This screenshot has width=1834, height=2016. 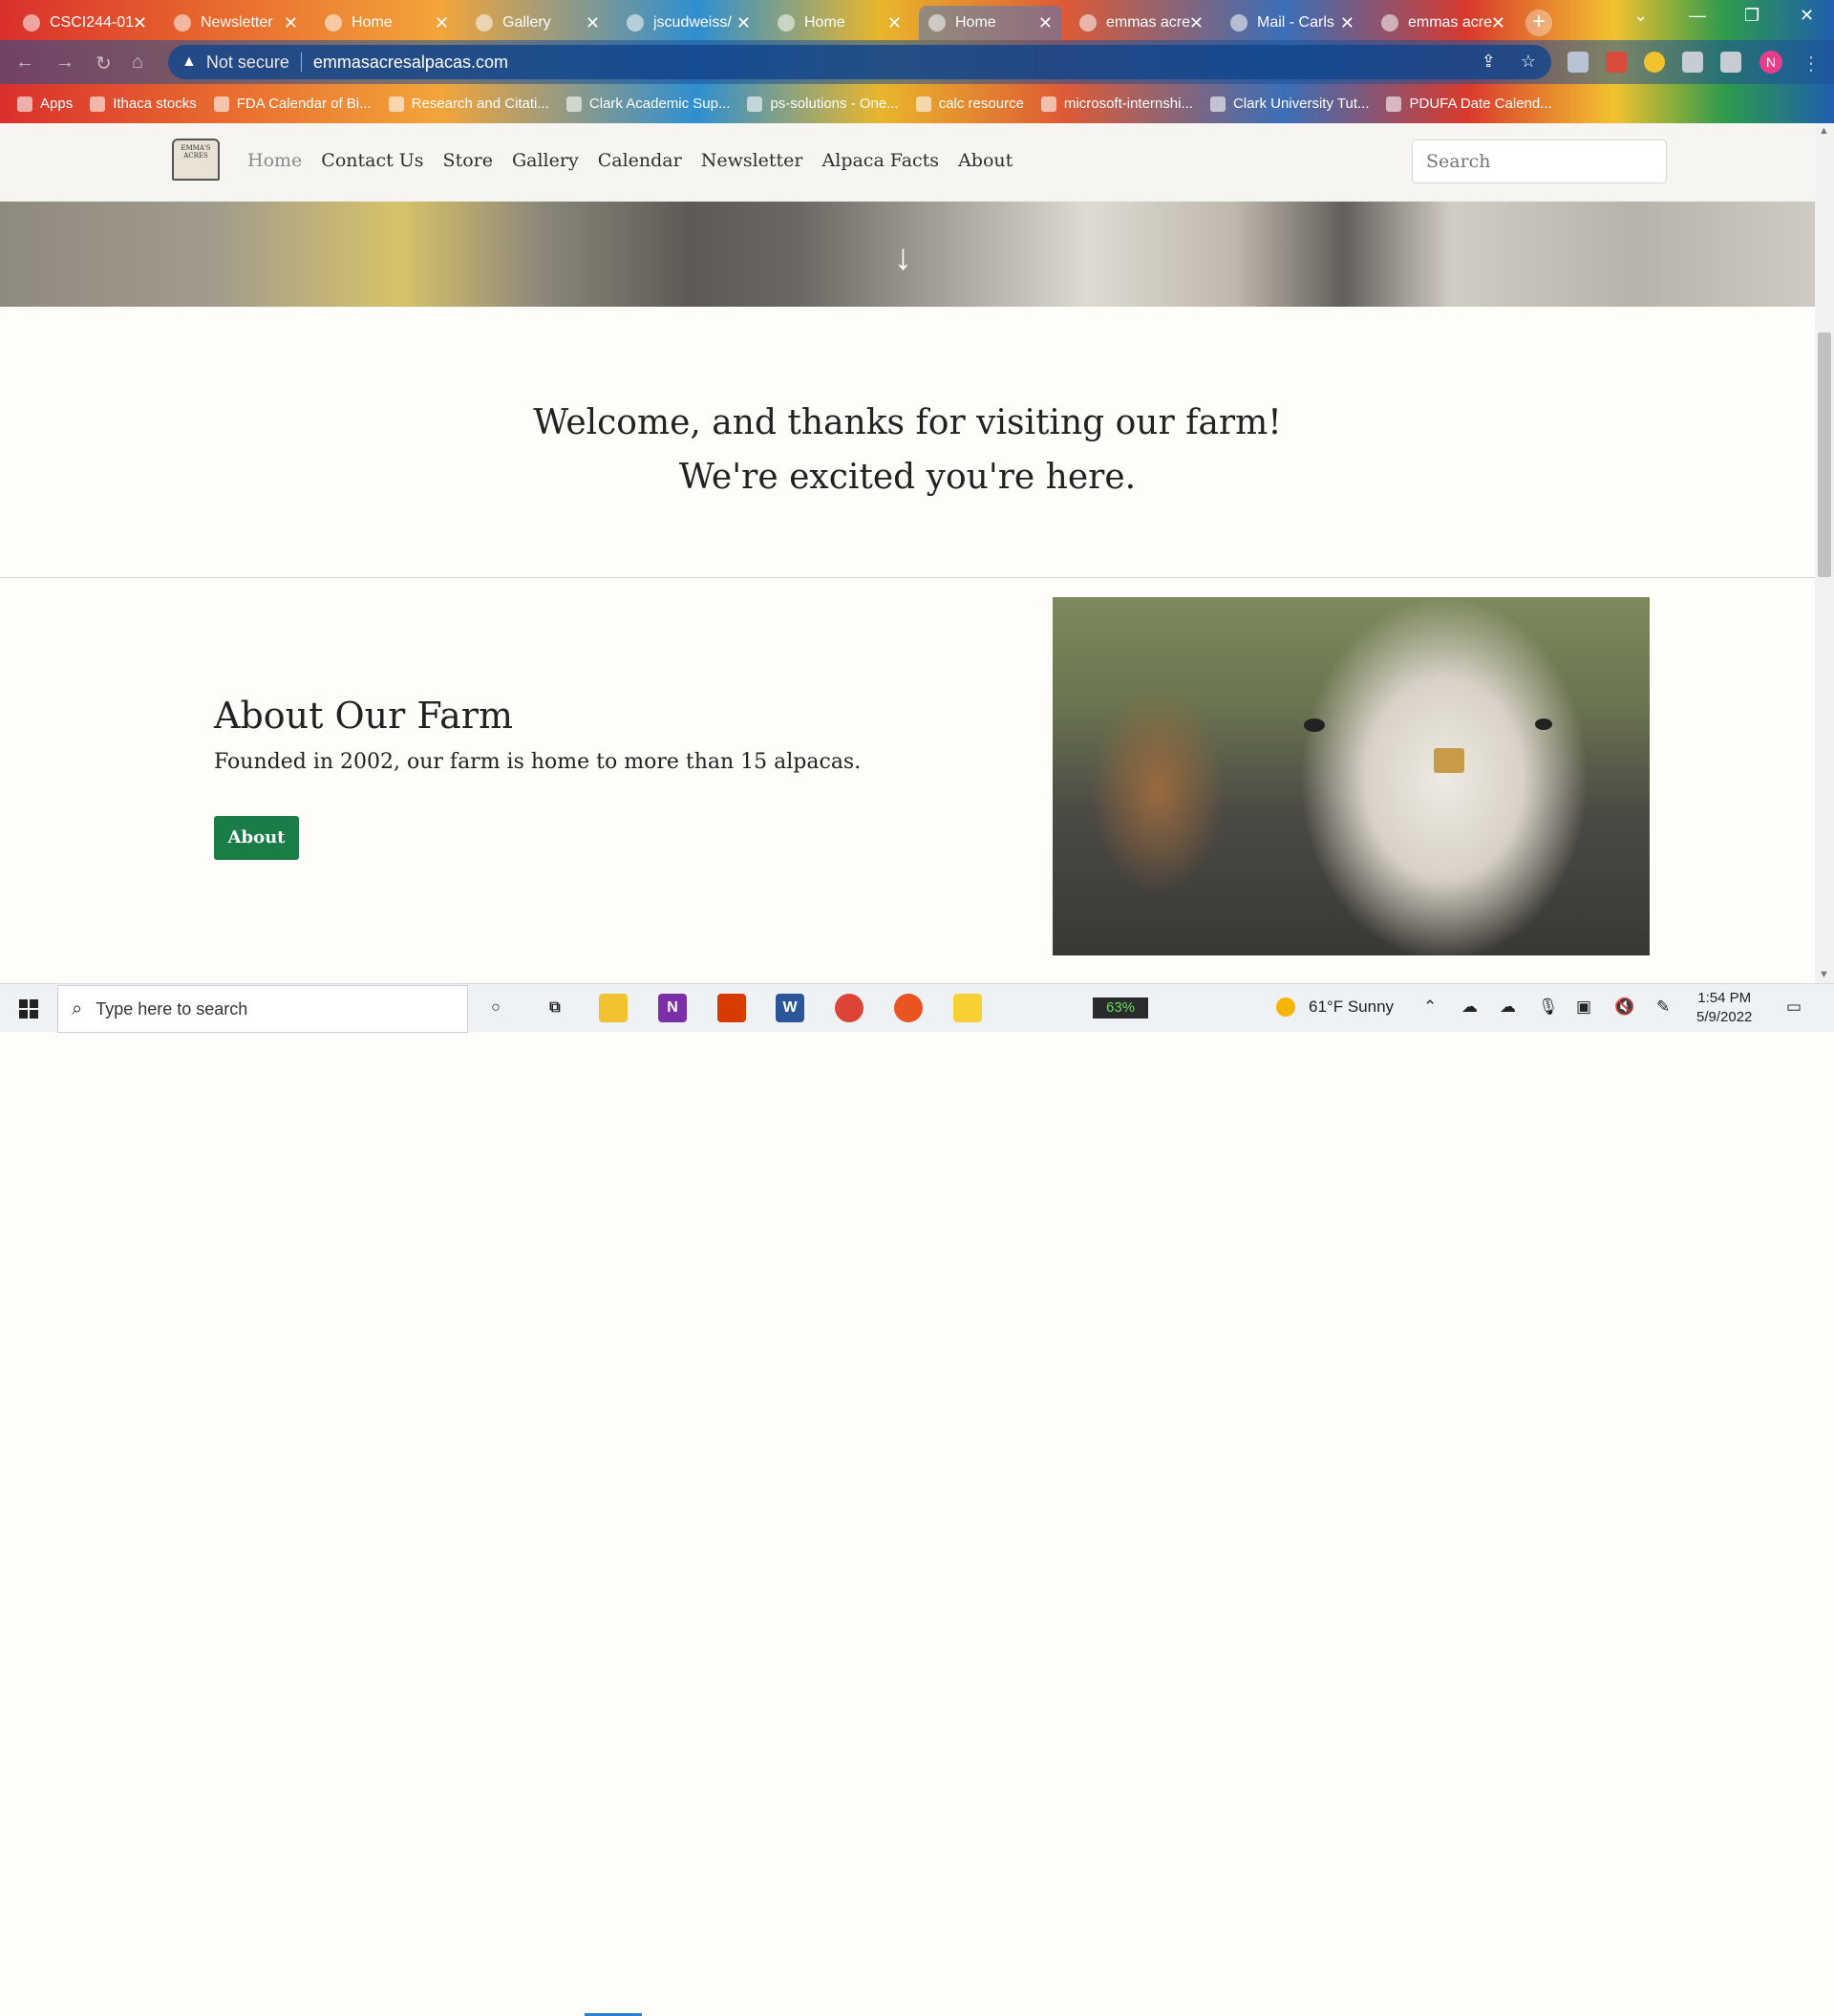 I want to click on nav-contact-us: Contact Us, so click(x=372, y=160).